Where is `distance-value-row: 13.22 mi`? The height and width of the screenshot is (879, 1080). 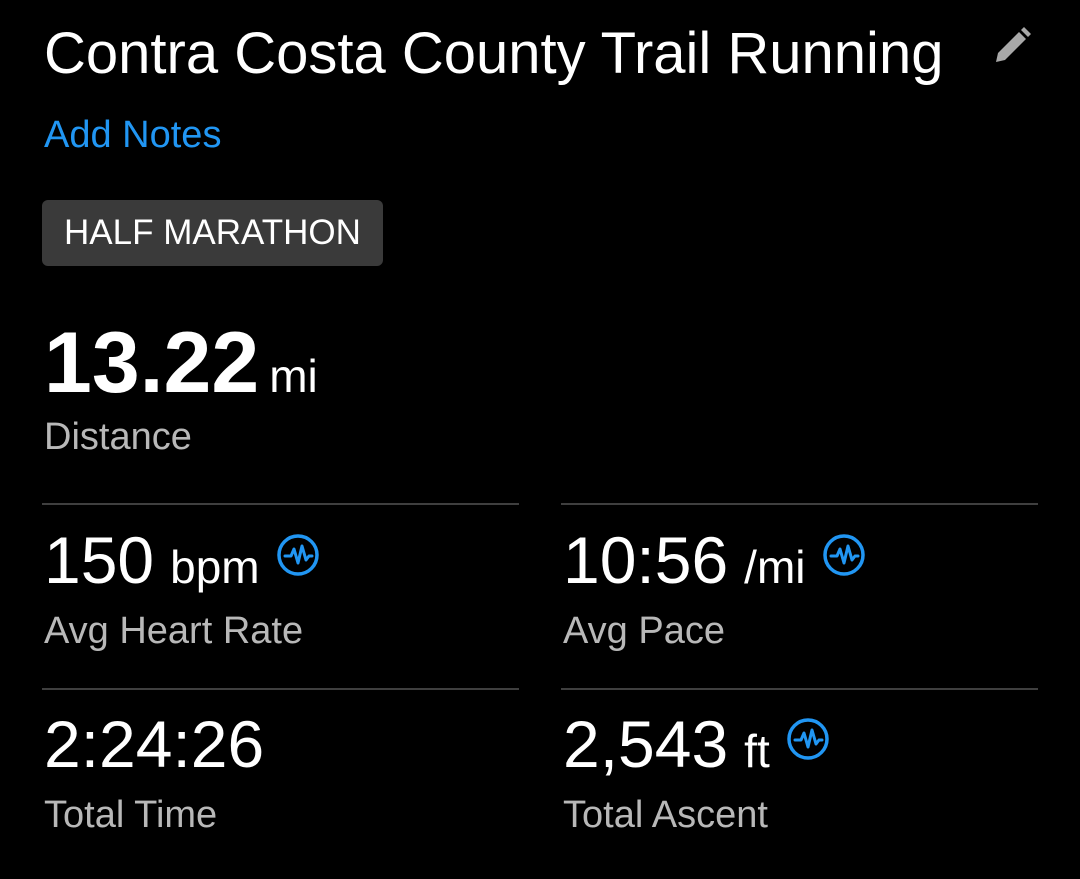
distance-value-row: 13.22 mi is located at coordinates (181, 363).